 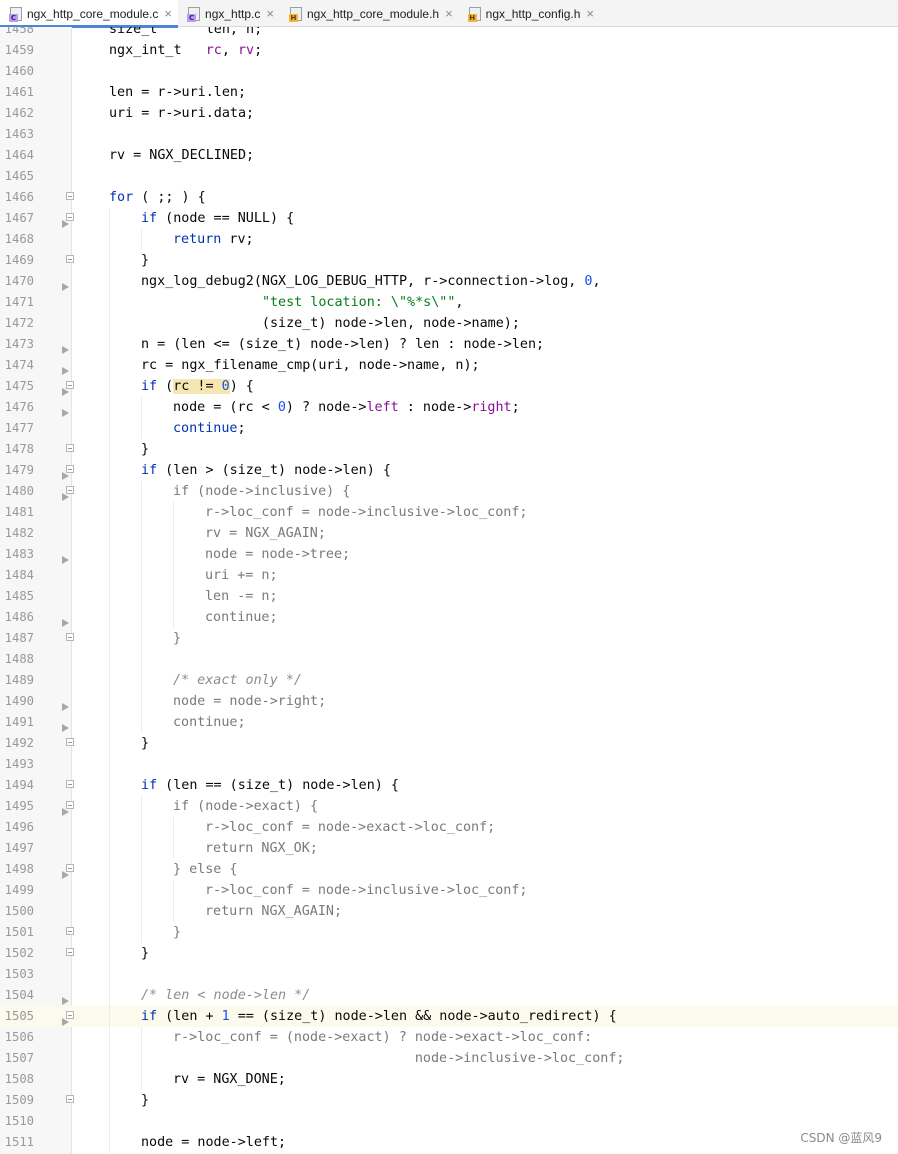 What do you see at coordinates (17, 911) in the screenshot?
I see `line-number: 1500` at bounding box center [17, 911].